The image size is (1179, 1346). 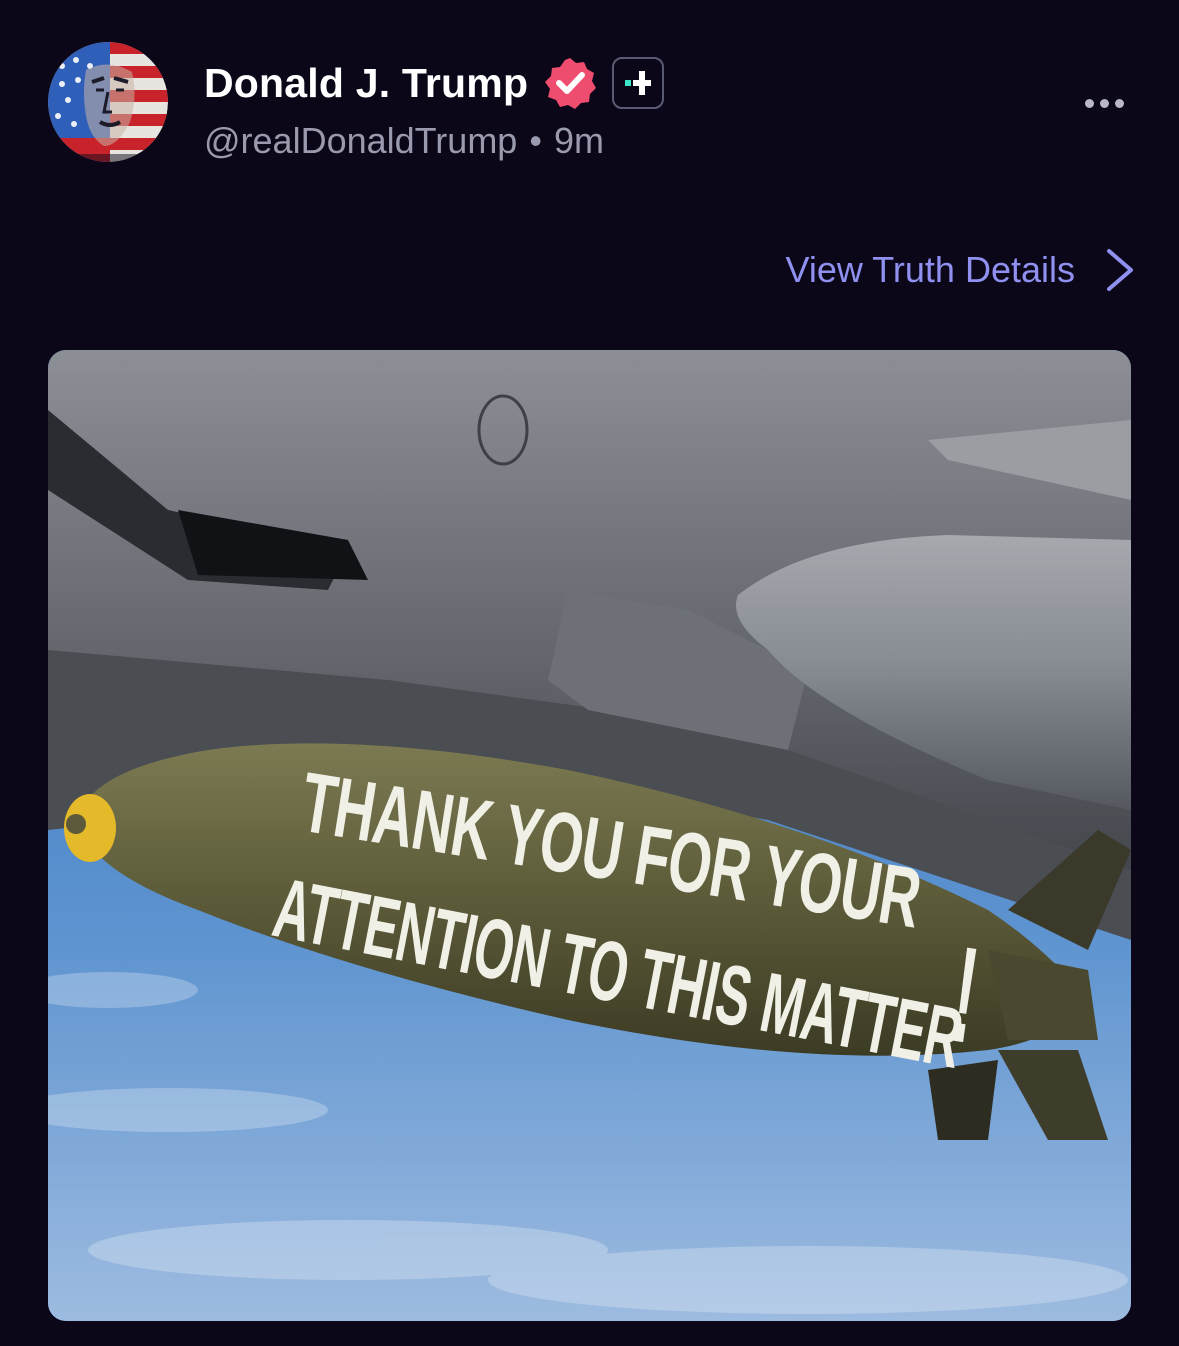 I want to click on flag-portrait-avatar-icon, so click(x=108, y=102).